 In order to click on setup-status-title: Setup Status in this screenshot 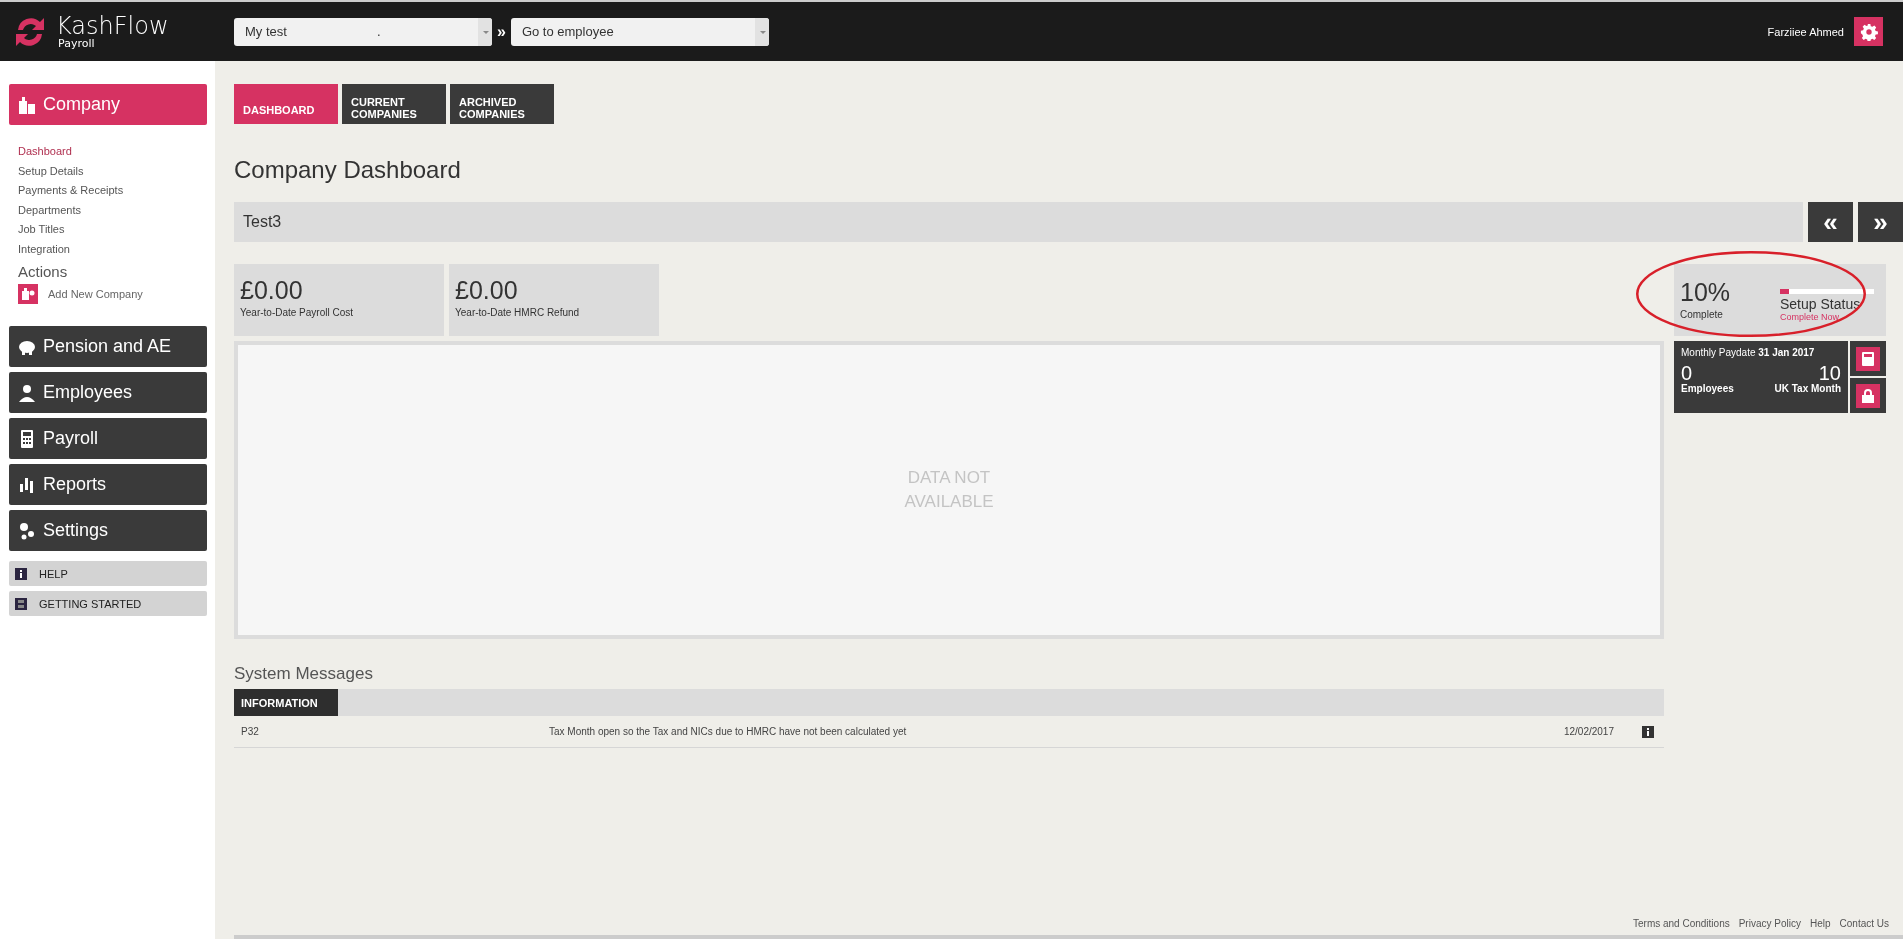, I will do `click(1821, 304)`.